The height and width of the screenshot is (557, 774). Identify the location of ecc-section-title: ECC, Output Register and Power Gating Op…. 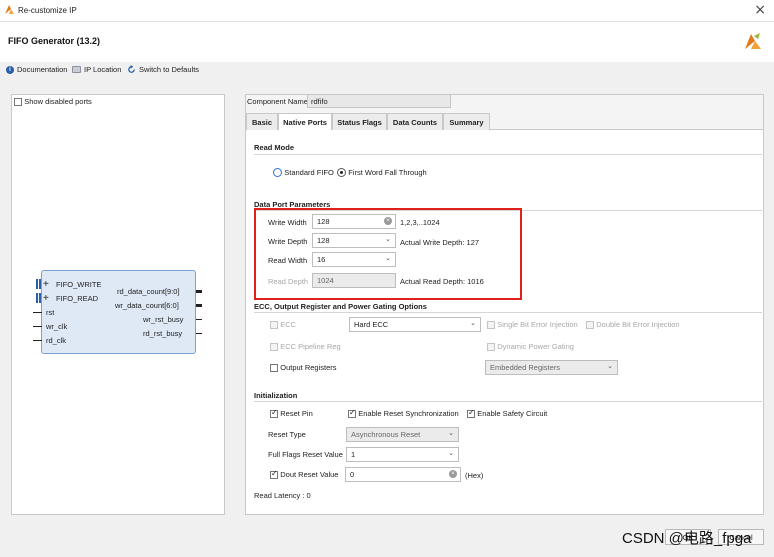
(340, 306).